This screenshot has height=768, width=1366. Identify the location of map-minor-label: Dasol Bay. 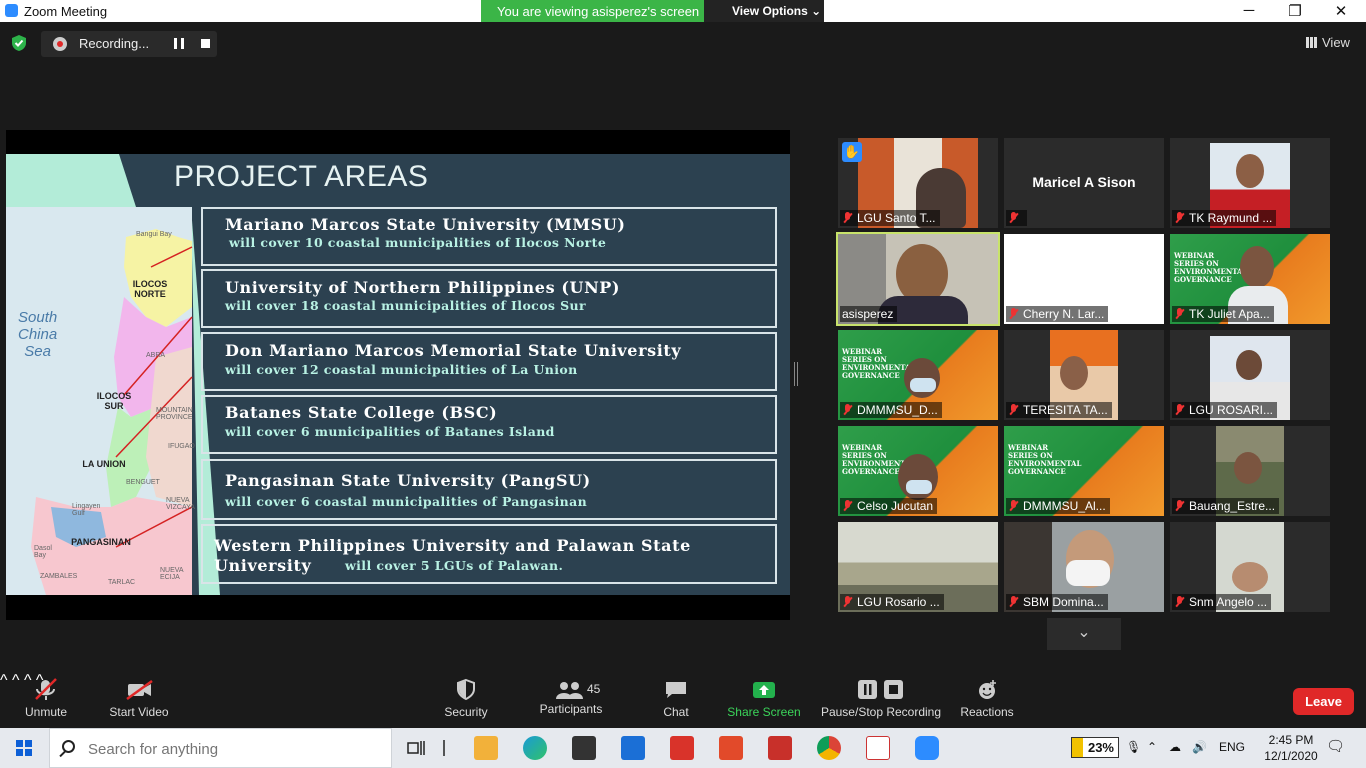
(43, 552).